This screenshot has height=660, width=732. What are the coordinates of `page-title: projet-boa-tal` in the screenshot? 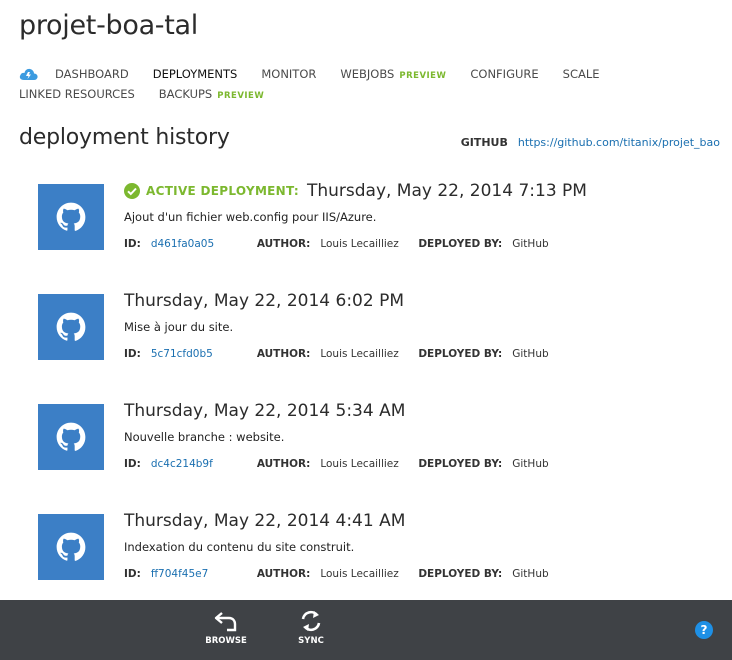 It's located at (108, 25).